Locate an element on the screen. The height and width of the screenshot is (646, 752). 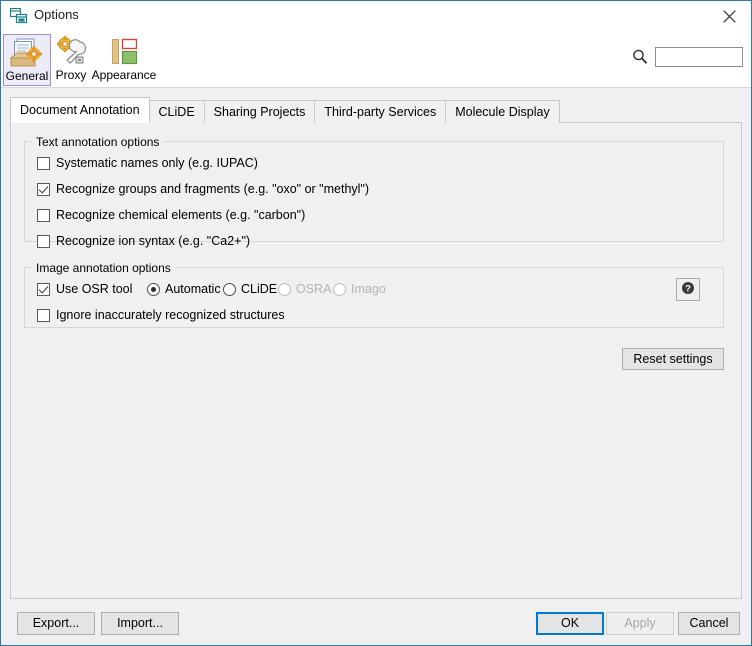
group-title: Text annotation options is located at coordinates (98, 142).